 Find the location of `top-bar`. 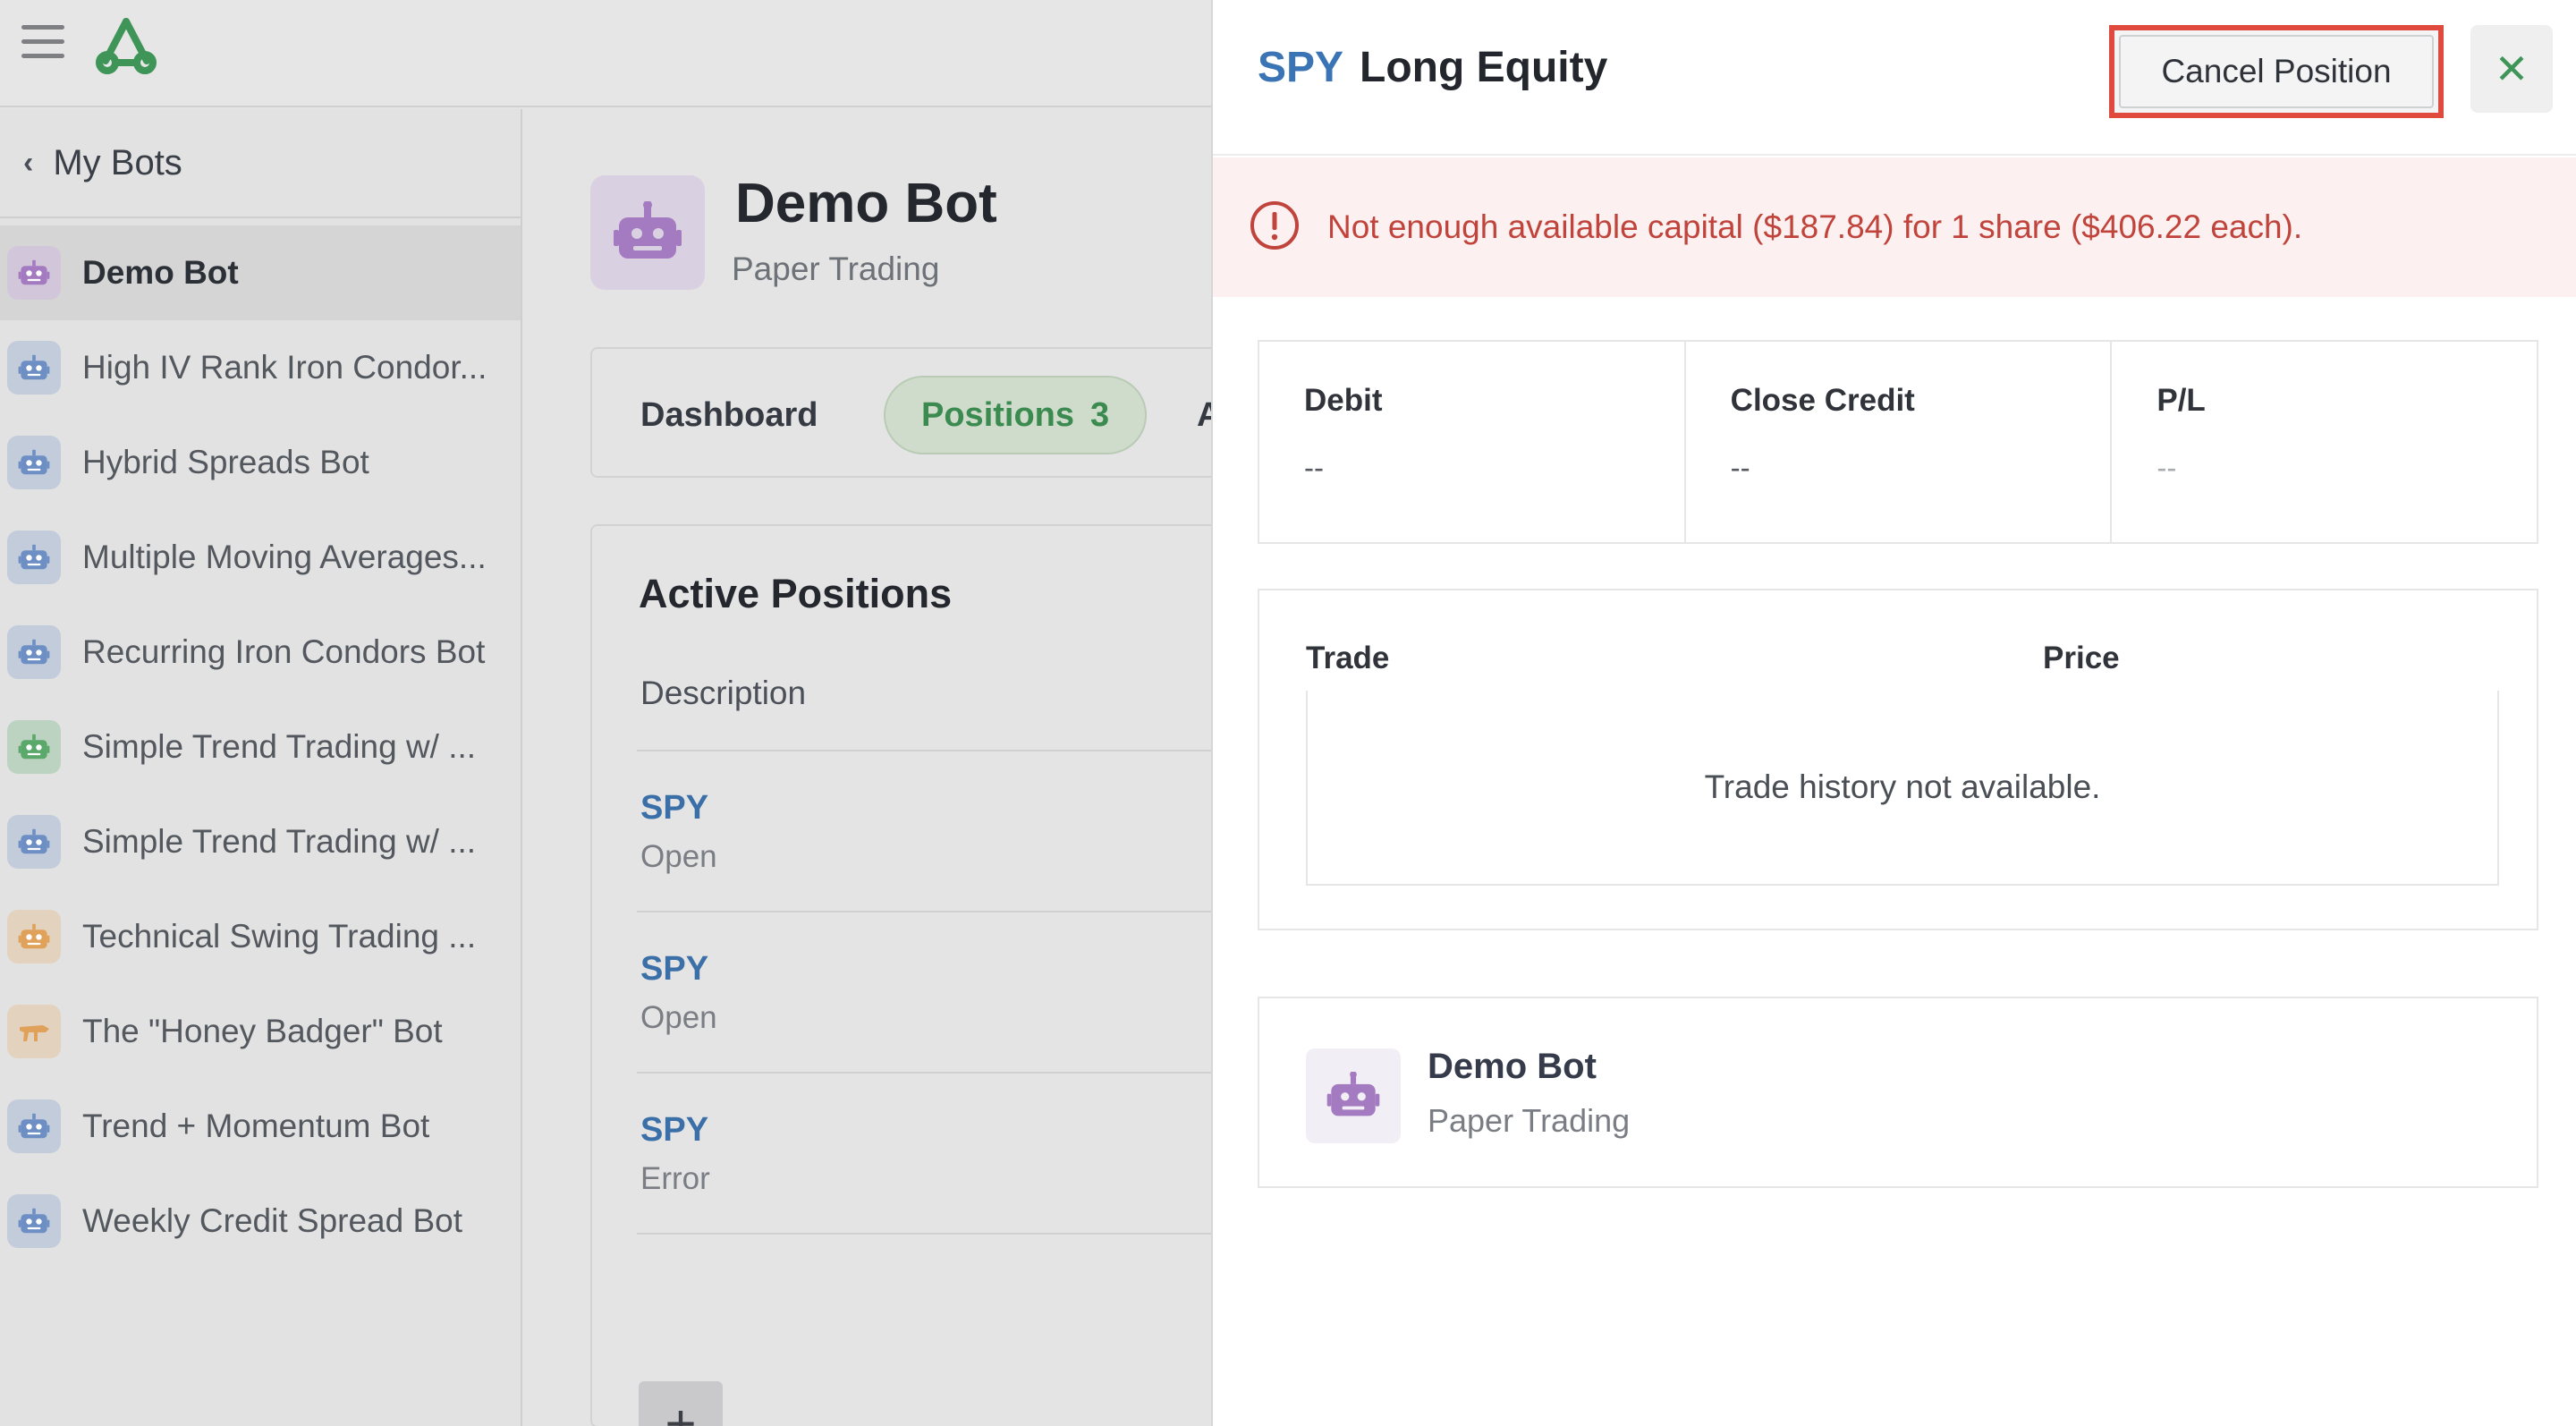

top-bar is located at coordinates (605, 54).